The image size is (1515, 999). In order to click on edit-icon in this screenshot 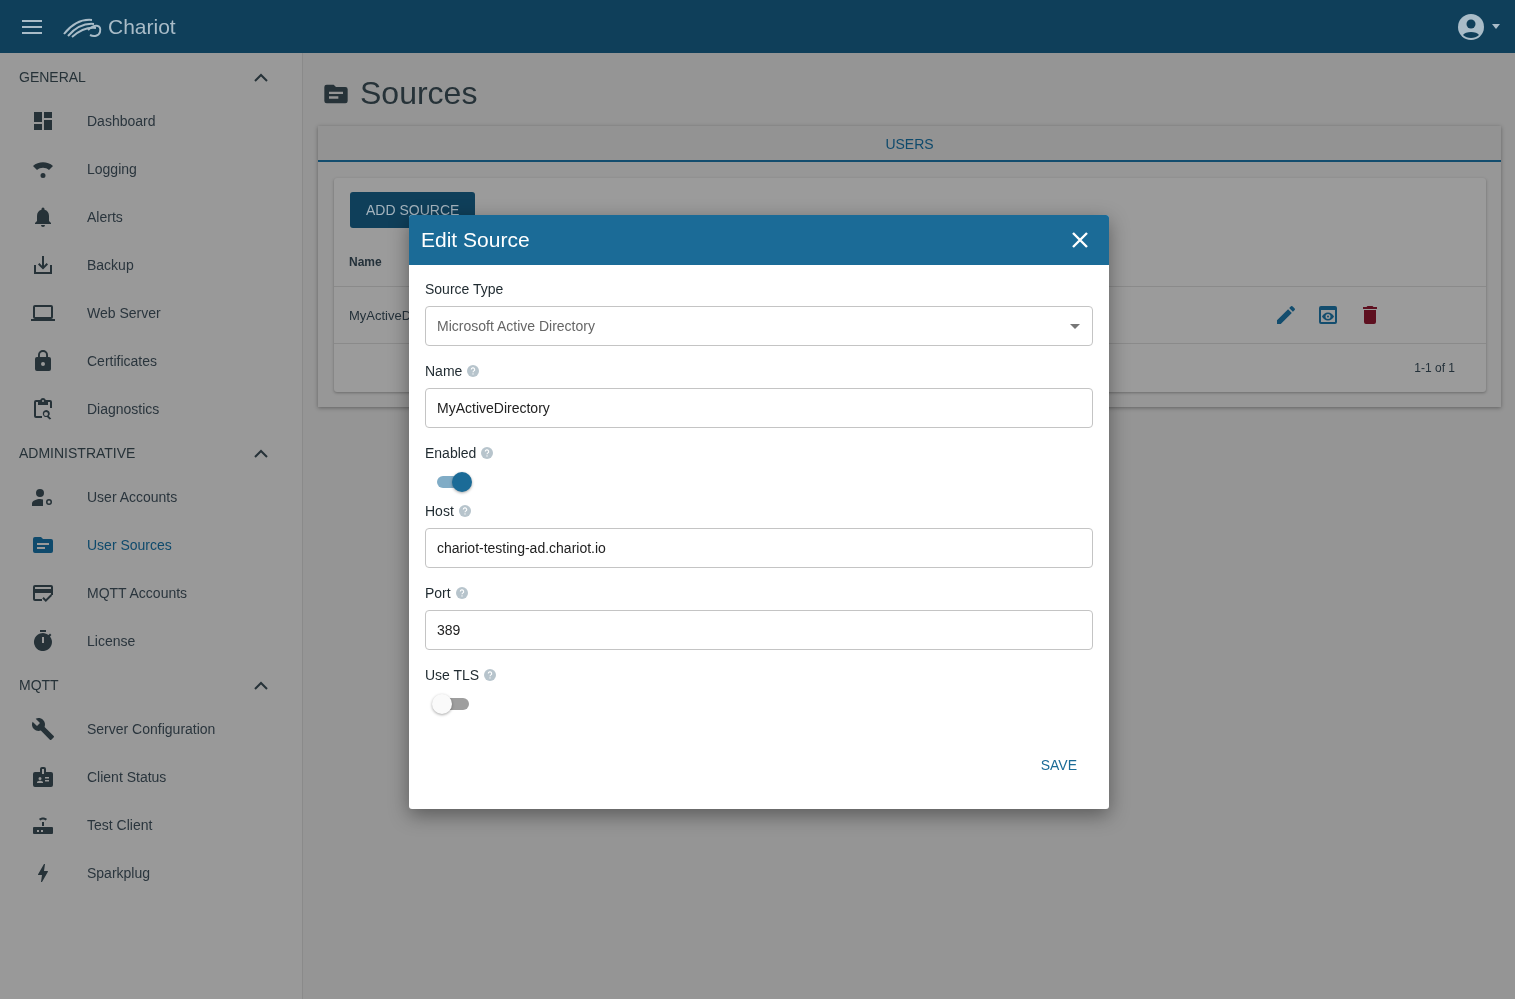, I will do `click(1286, 315)`.